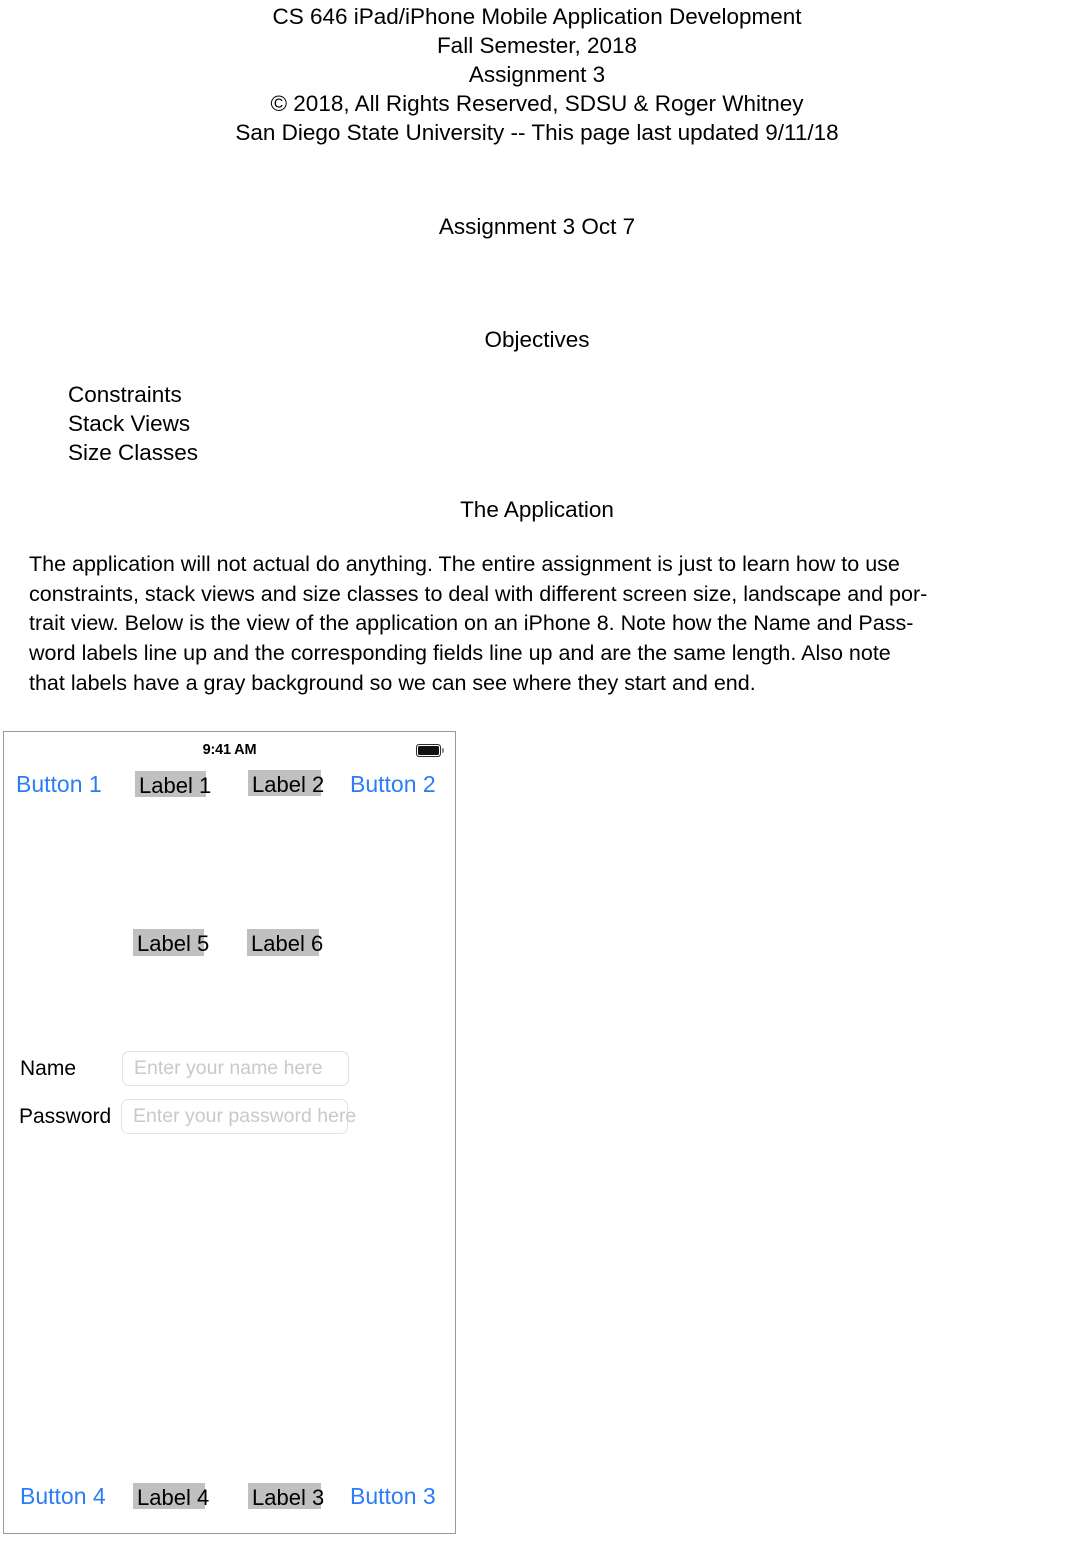 The image size is (1074, 1542). I want to click on objectives-list: Constraints Stack Views Size Classes, so click(133, 423).